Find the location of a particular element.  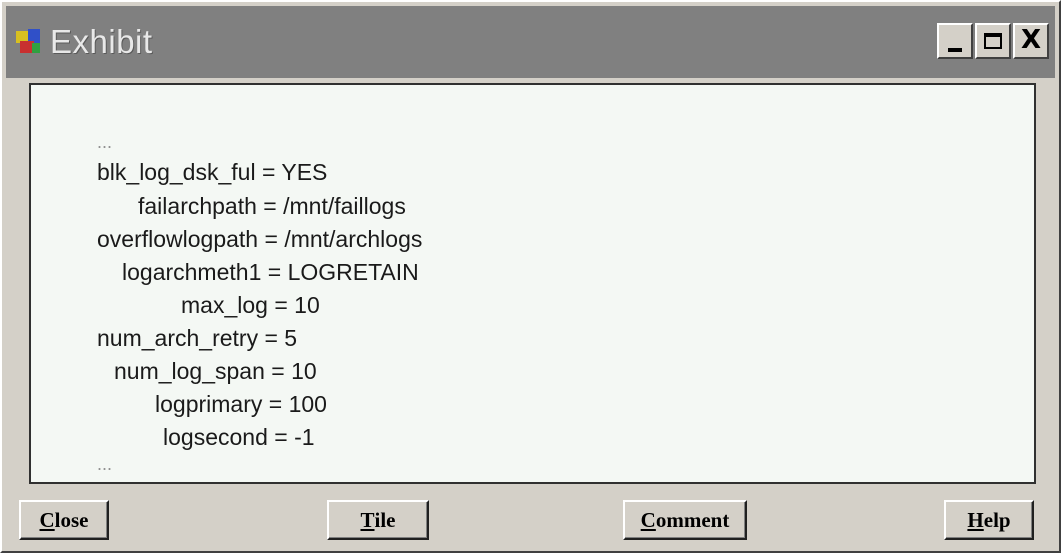

minimize-icon is located at coordinates (955, 50).